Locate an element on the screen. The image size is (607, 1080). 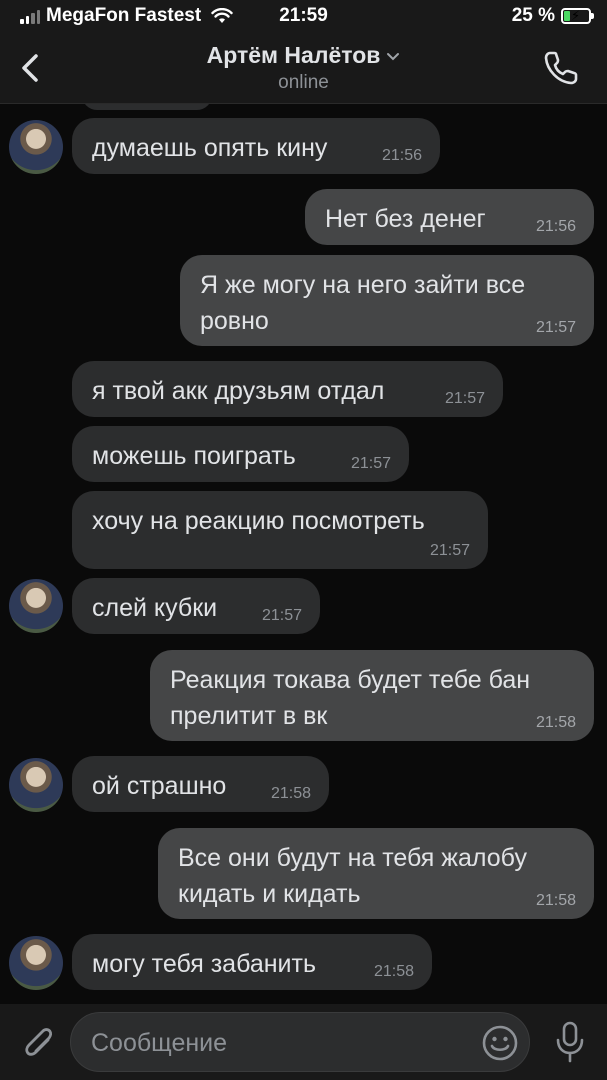
charging-bolt-icon: ⚡ is located at coordinates (576, 15).